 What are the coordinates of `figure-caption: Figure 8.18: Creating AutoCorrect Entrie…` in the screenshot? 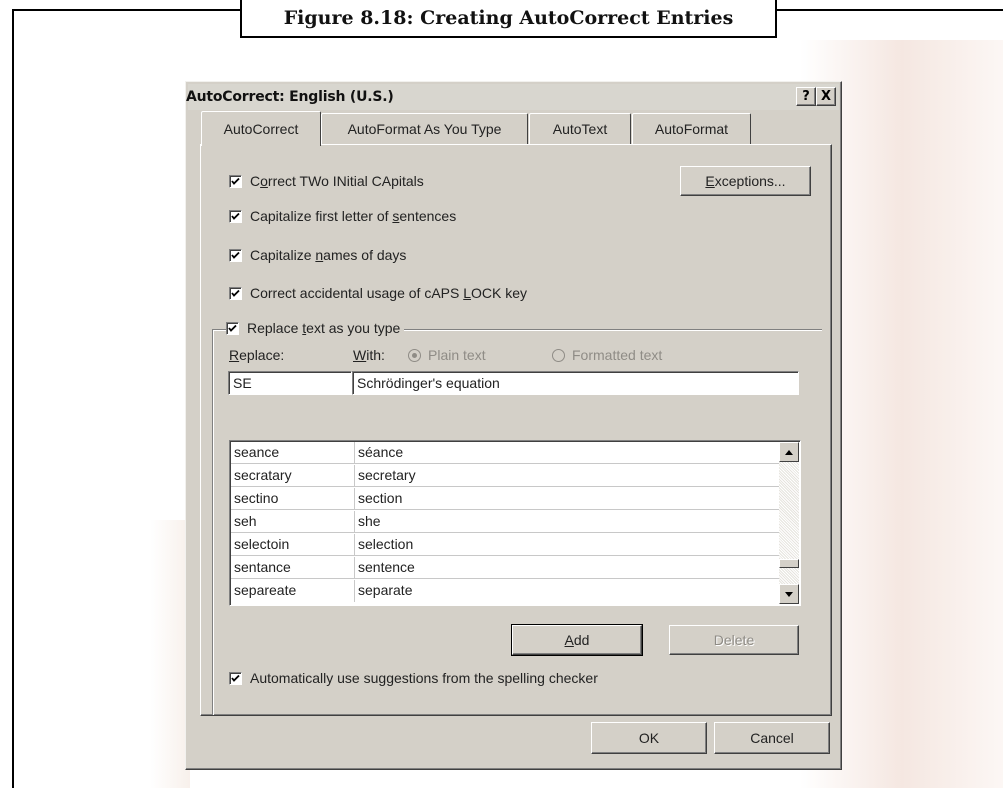 It's located at (508, 19).